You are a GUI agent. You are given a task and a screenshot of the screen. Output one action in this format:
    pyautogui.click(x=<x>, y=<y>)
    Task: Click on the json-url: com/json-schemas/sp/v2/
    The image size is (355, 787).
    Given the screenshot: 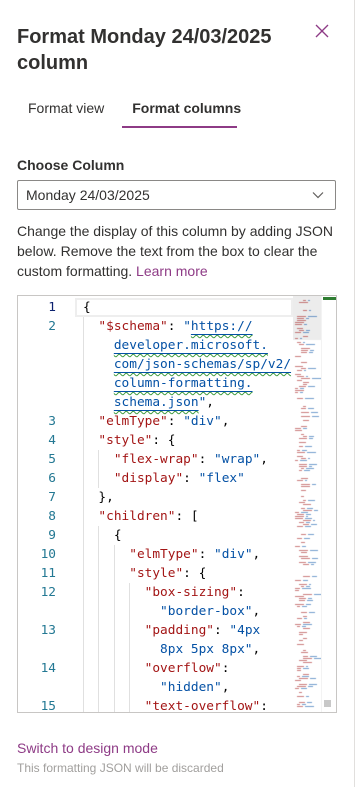 What is the action you would take?
    pyautogui.click(x=202, y=364)
    